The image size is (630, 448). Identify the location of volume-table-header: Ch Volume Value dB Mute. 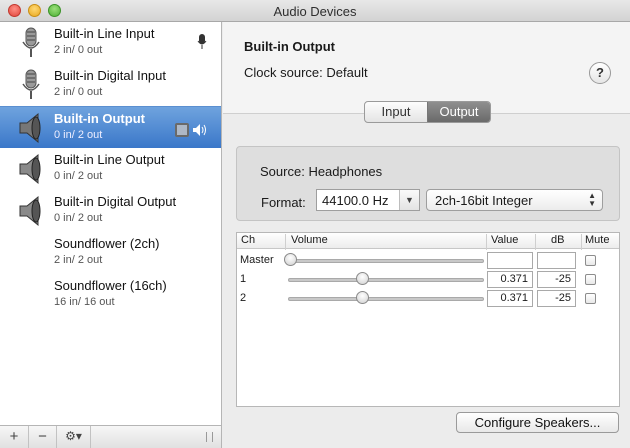
(428, 241).